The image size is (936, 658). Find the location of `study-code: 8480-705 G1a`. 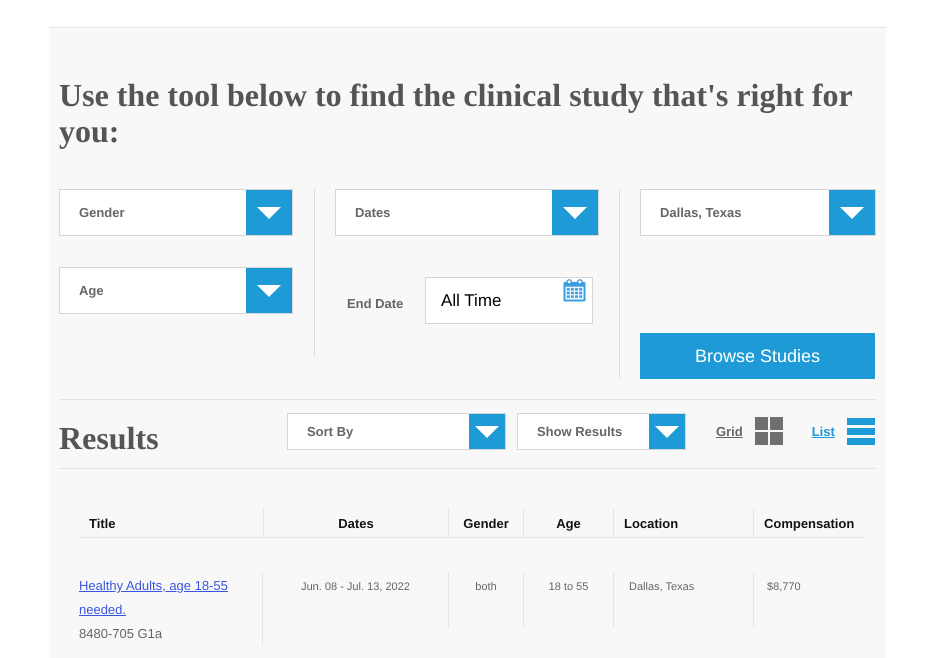

study-code: 8480-705 G1a is located at coordinates (120, 634).